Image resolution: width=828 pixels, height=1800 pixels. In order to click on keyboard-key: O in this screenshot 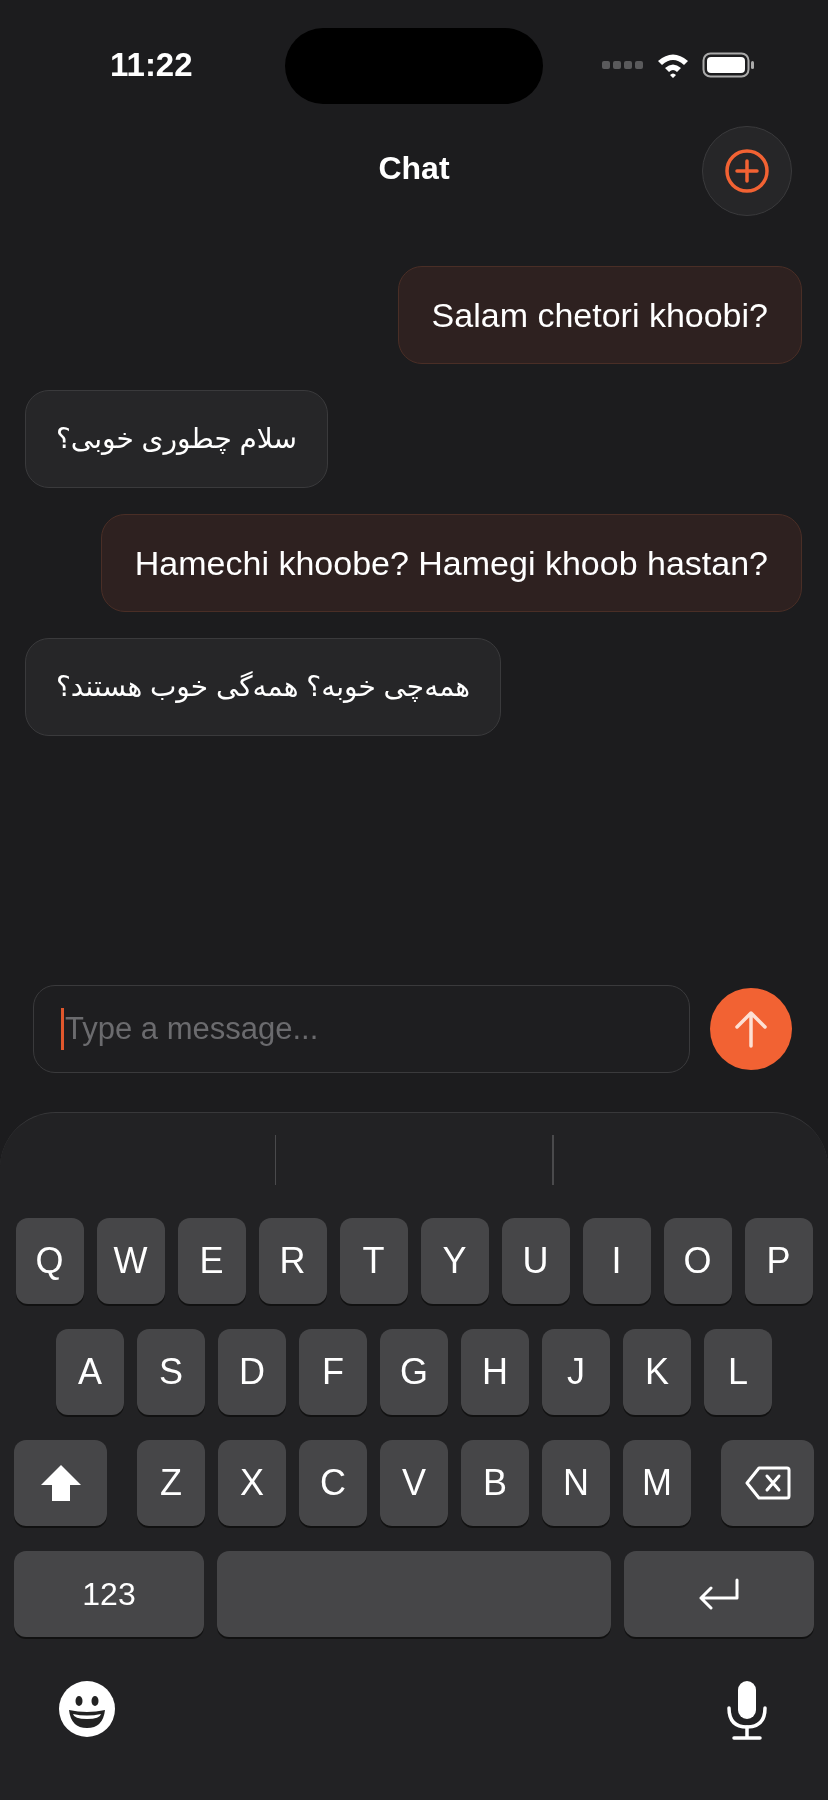, I will do `click(697, 1261)`.